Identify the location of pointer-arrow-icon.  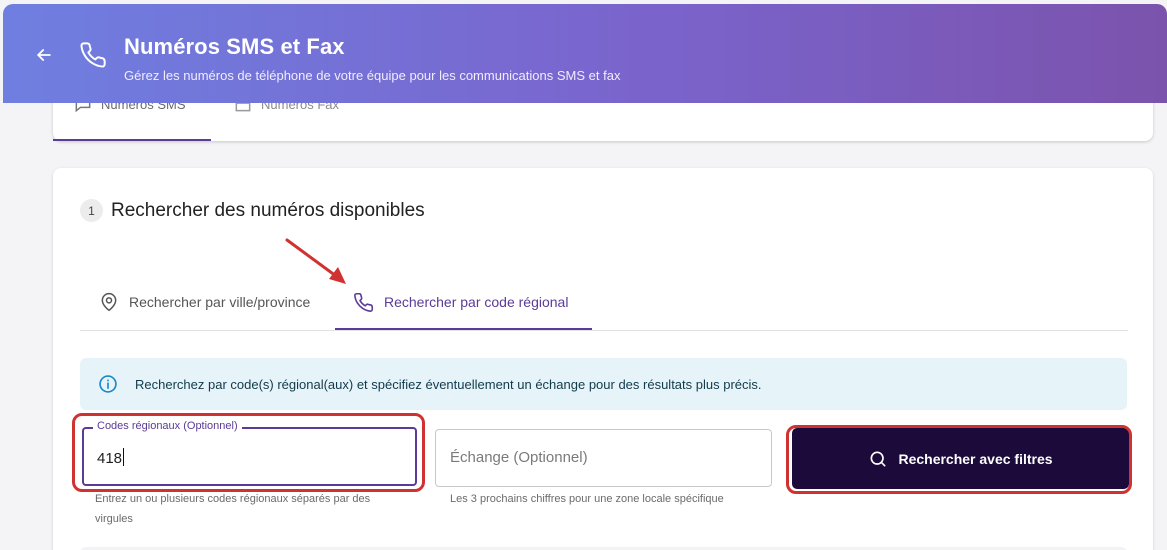
(315, 261).